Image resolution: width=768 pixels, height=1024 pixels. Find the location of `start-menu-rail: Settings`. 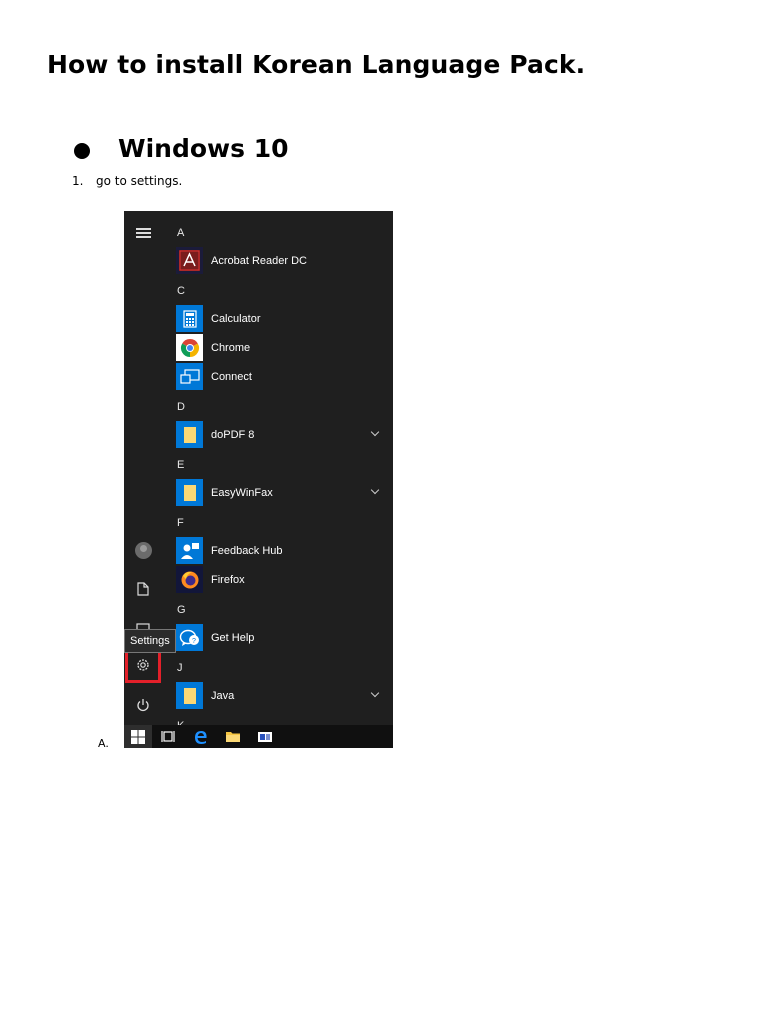

start-menu-rail: Settings is located at coordinates (150, 468).